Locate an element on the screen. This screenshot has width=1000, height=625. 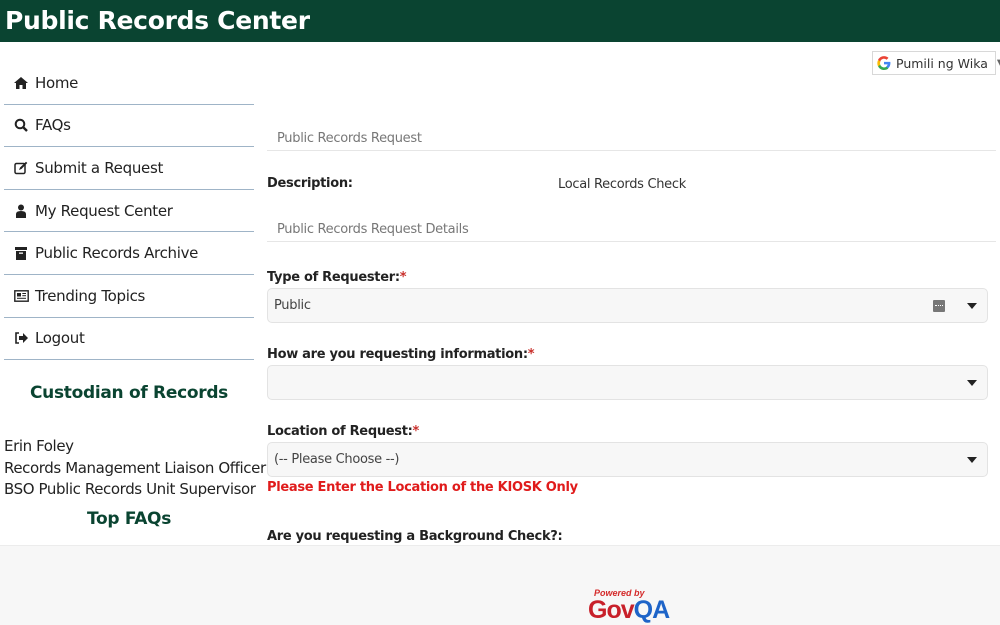
custodian-role: Records Management Liaison Officer is located at coordinates (135, 467).